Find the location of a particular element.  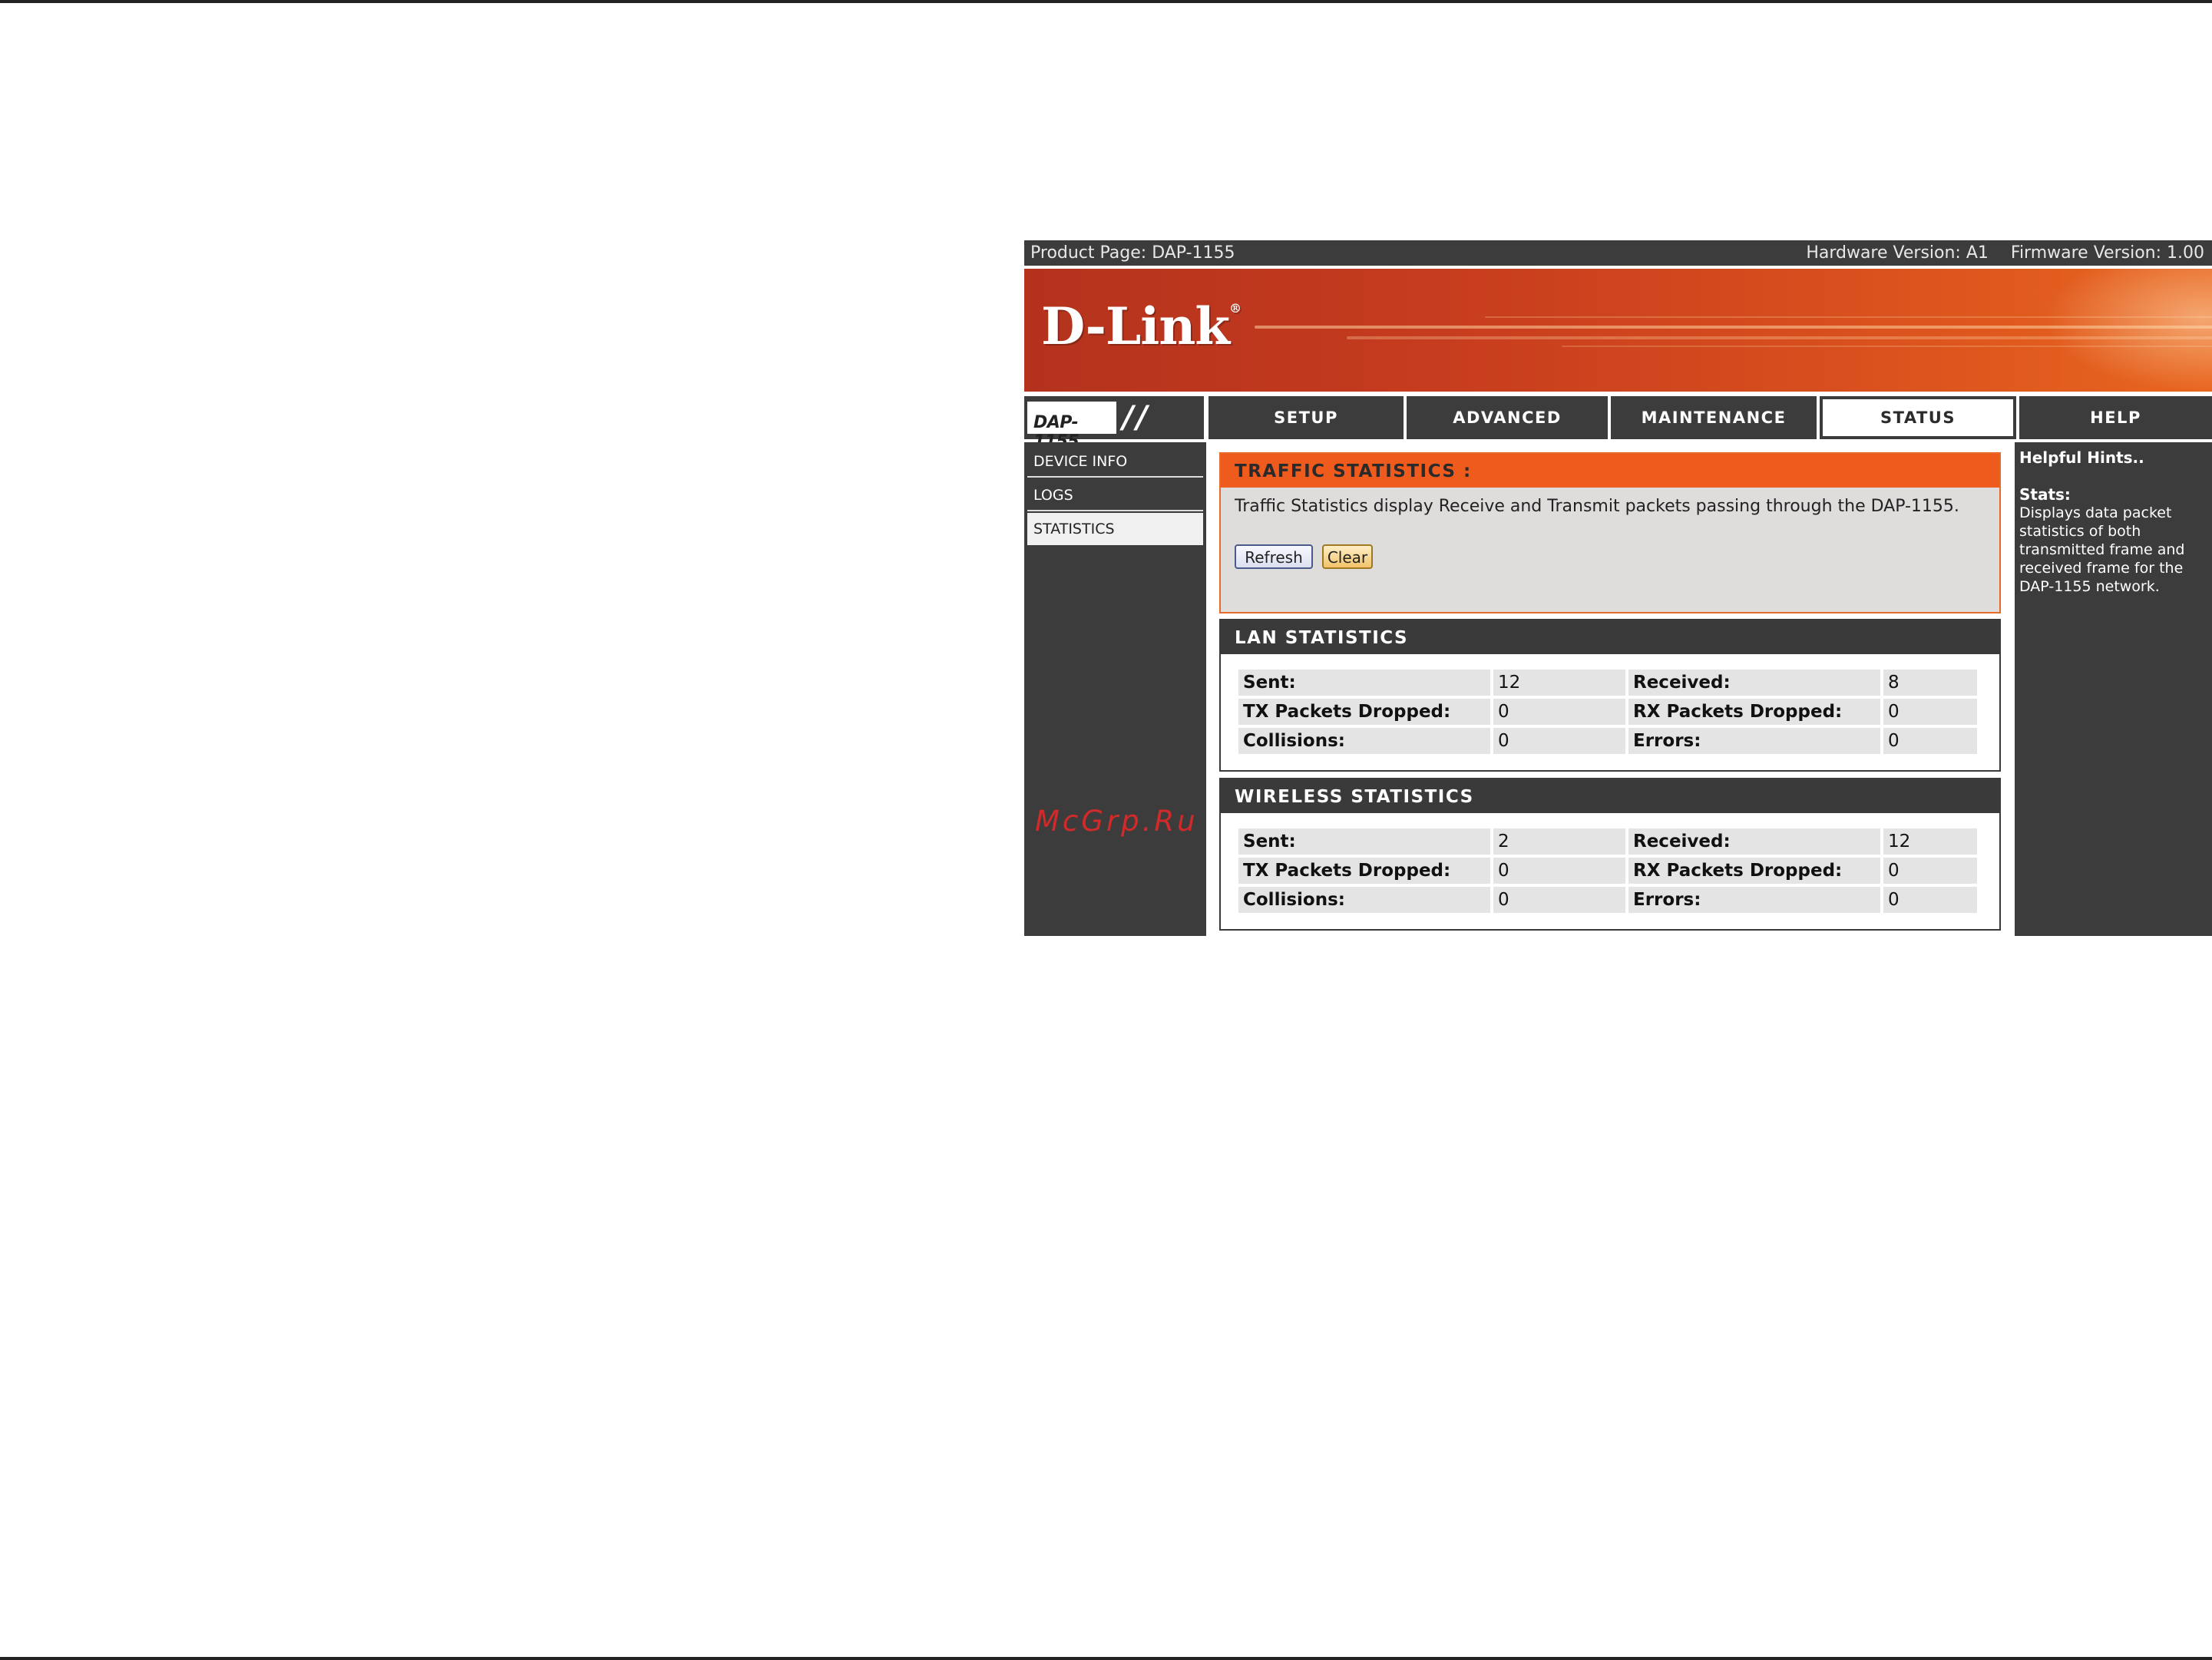

clear-button: Clear is located at coordinates (1348, 556).